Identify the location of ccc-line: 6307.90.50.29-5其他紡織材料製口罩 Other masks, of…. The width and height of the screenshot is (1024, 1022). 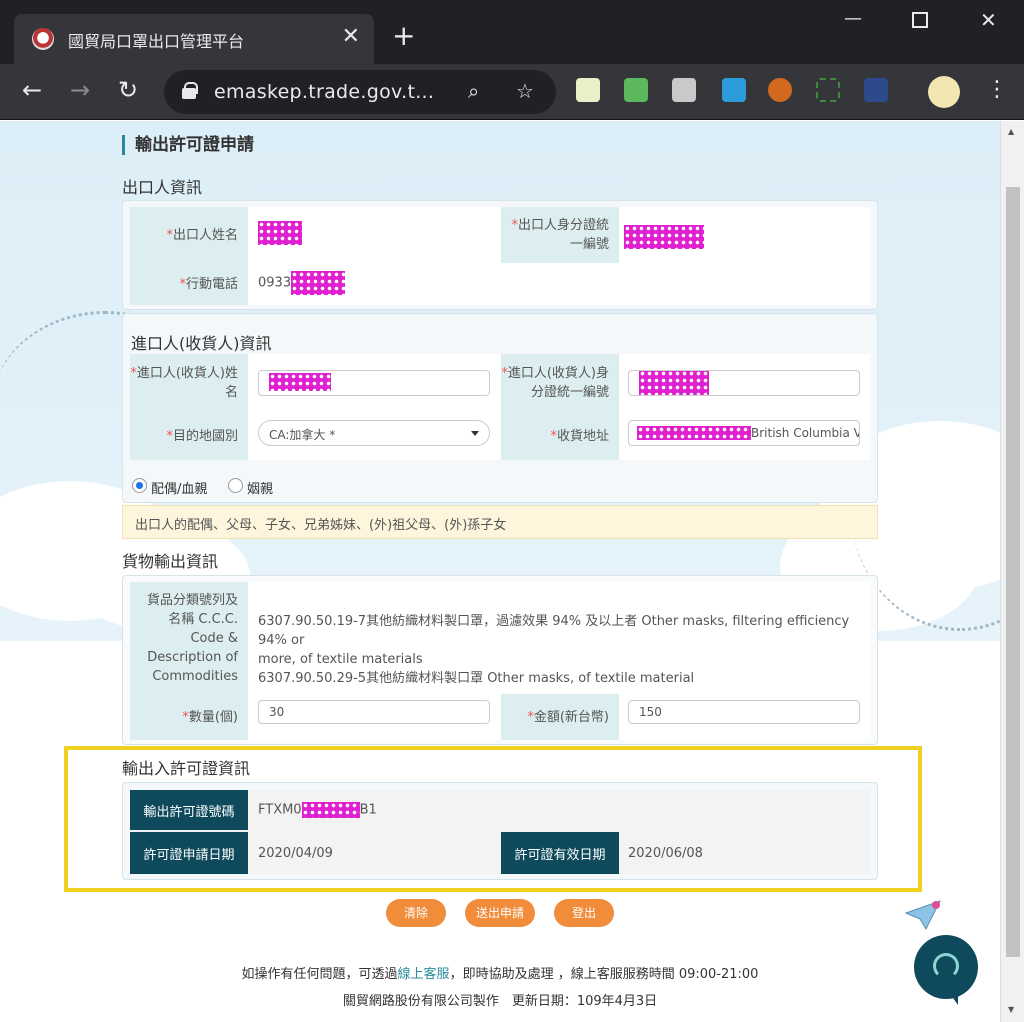
(476, 678).